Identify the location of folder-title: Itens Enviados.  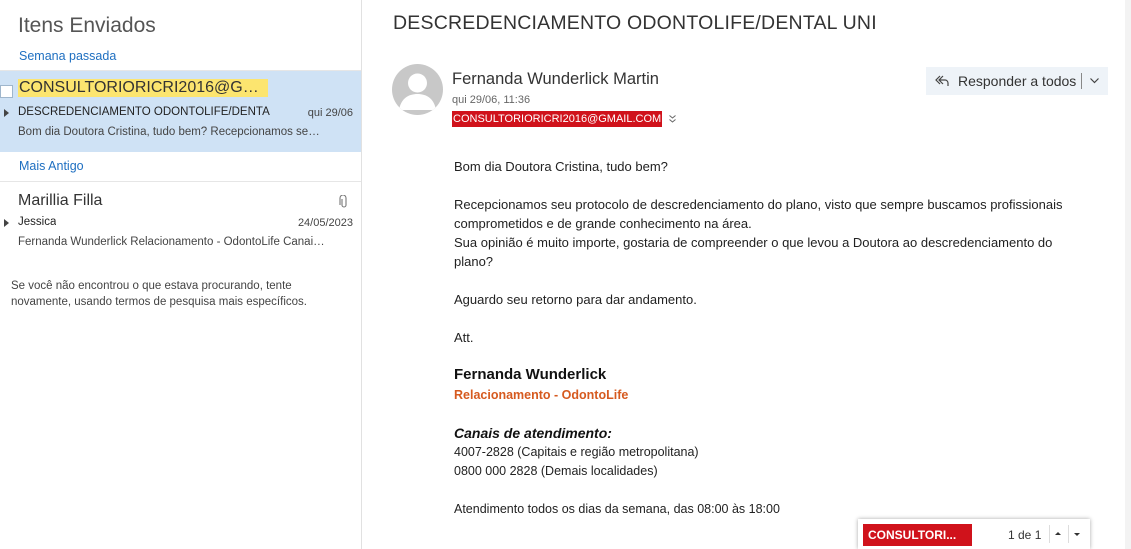
(87, 25).